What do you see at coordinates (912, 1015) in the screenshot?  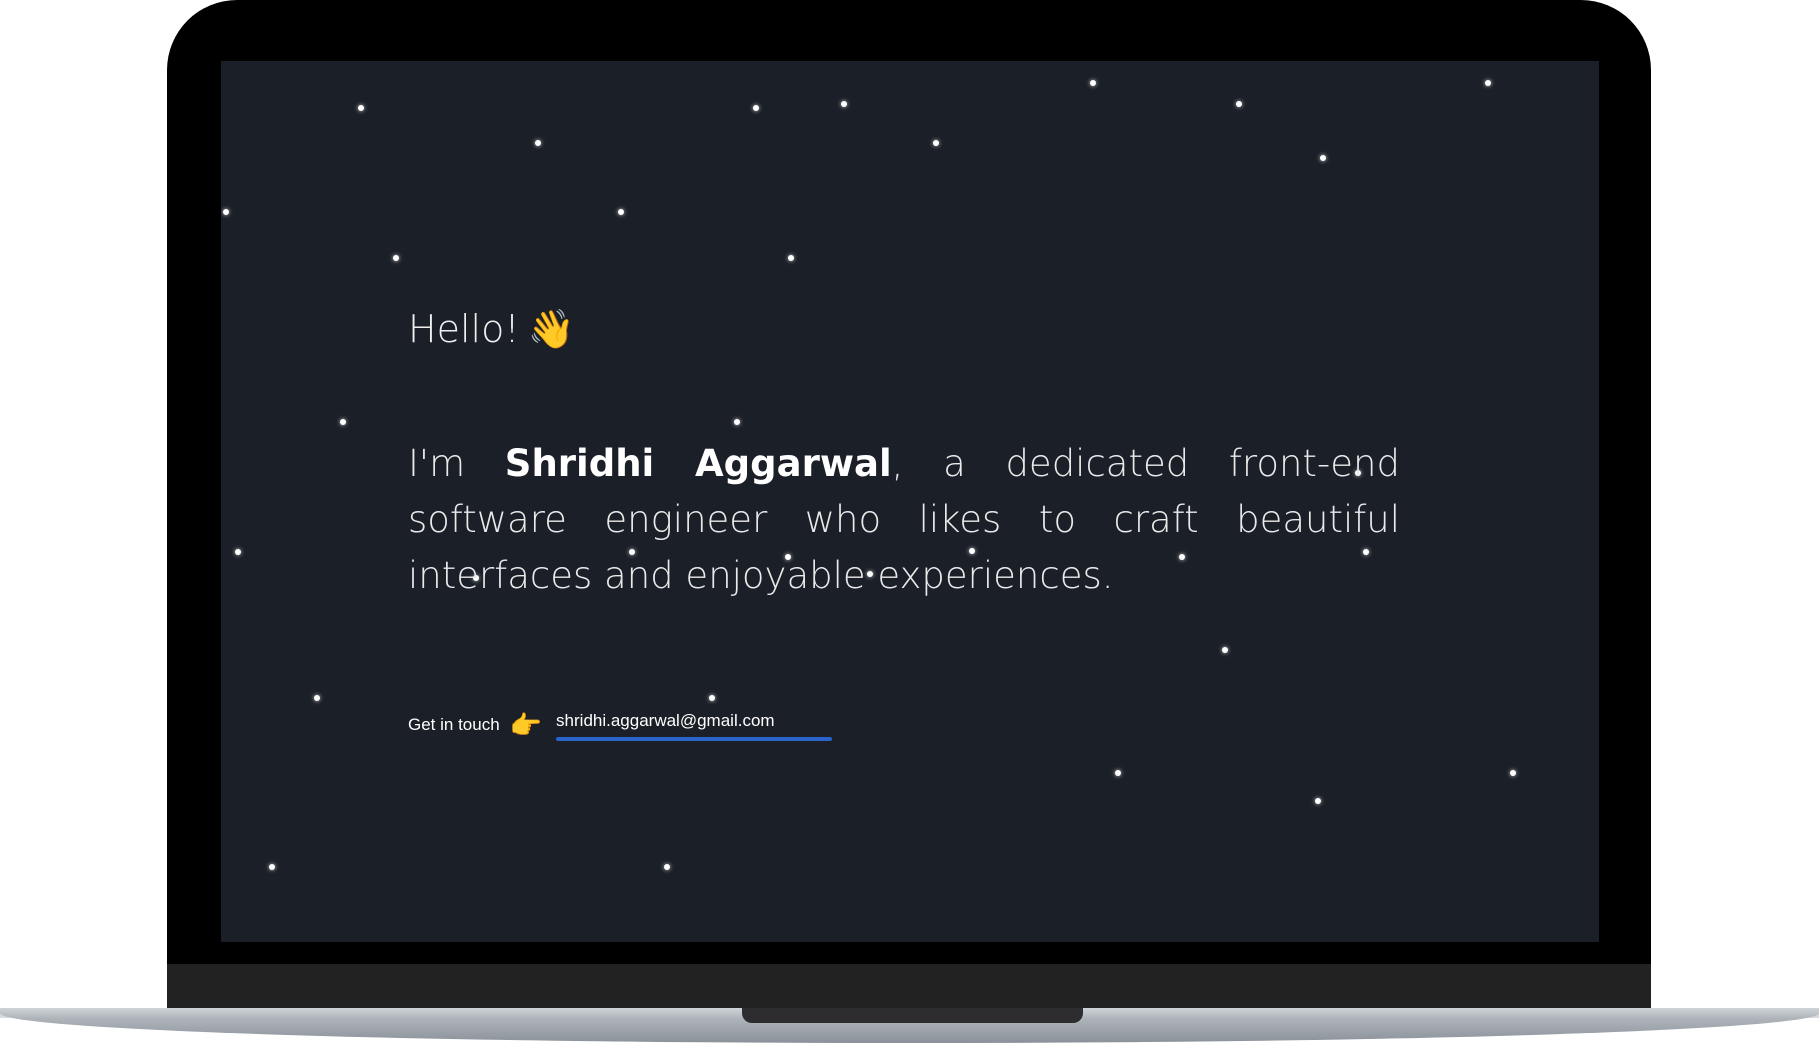 I see `laptop-notch` at bounding box center [912, 1015].